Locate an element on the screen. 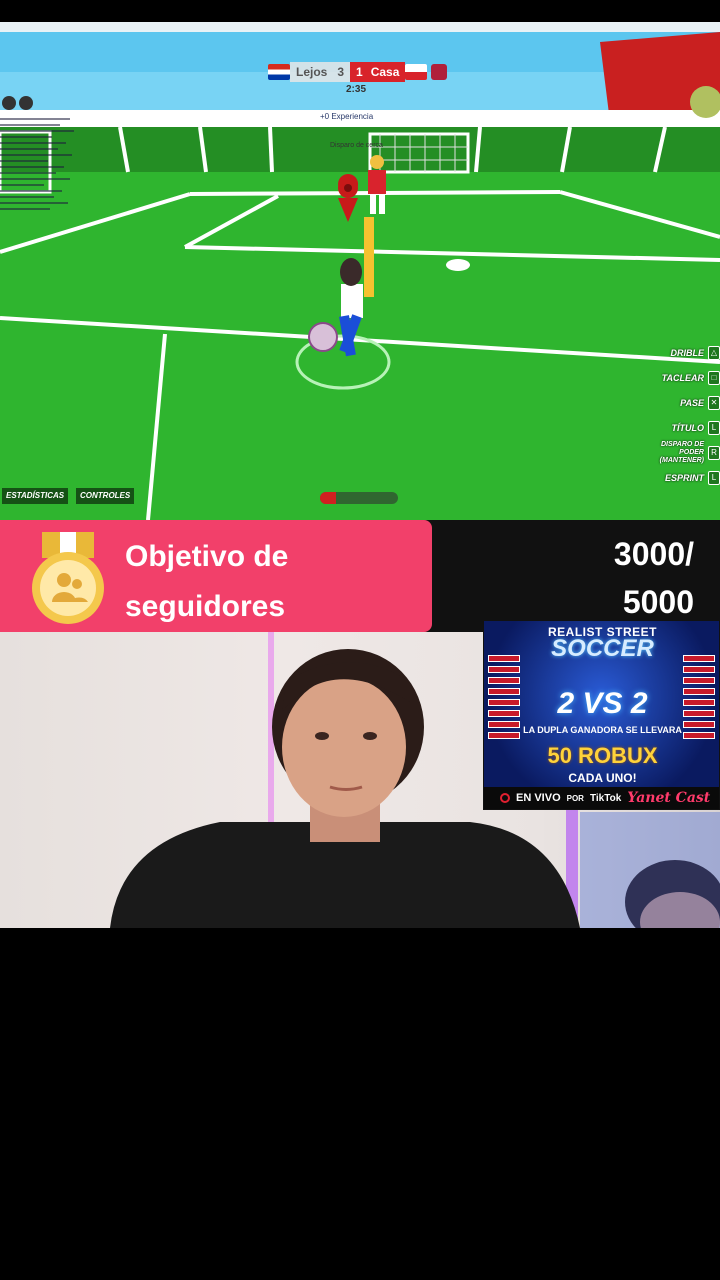 This screenshot has height=1280, width=720. poster-subtitle: LA DUPLA GANADORA SE LLEVARA is located at coordinates (602, 730).